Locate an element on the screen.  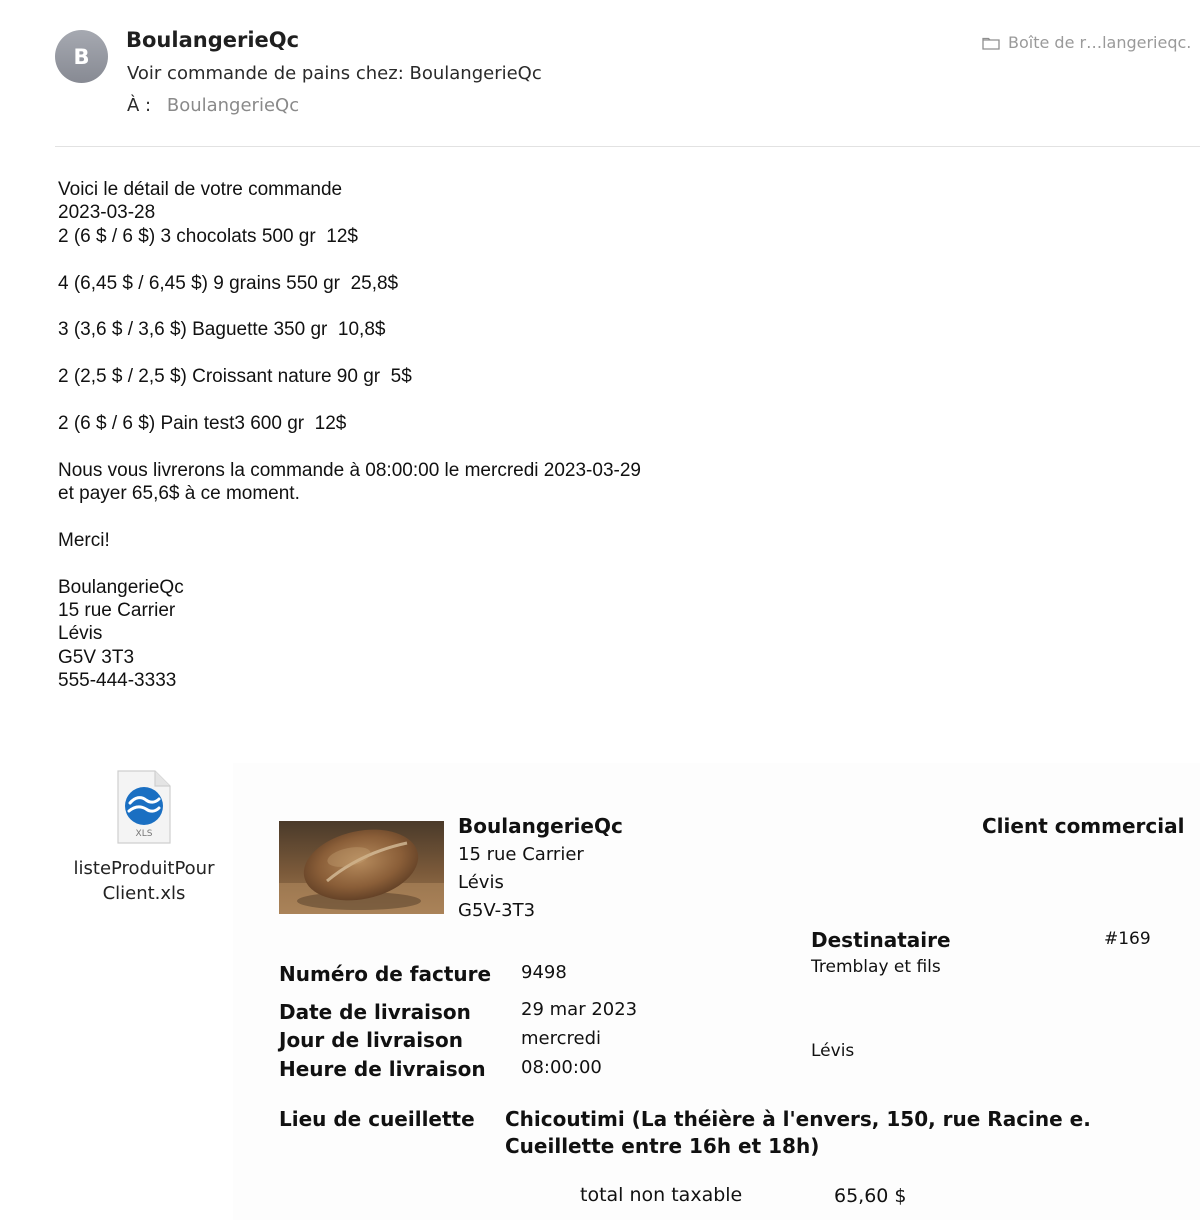
invoice-number-label: Numéro de facture is located at coordinates (385, 974).